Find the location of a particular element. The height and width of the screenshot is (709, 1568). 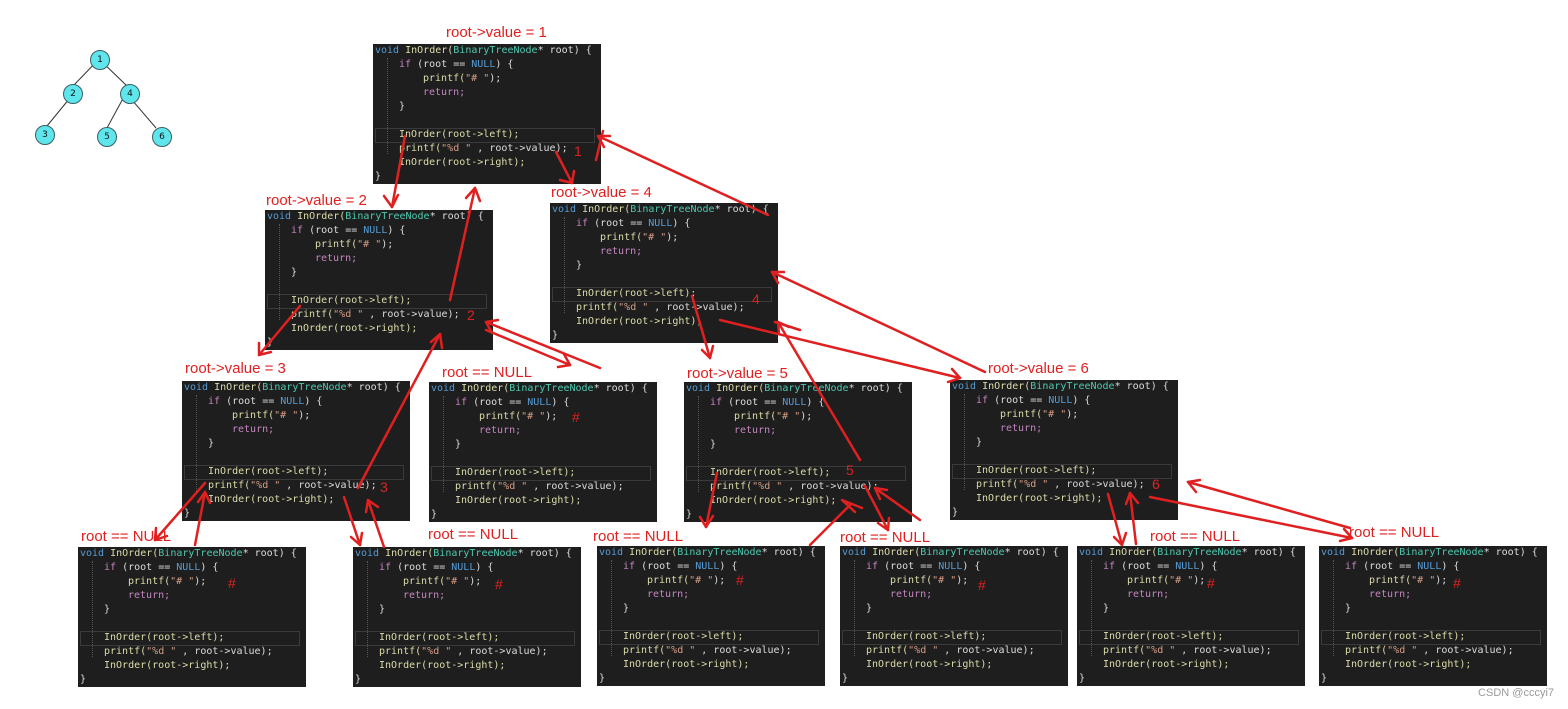

step-mark-4: 4 is located at coordinates (756, 299).